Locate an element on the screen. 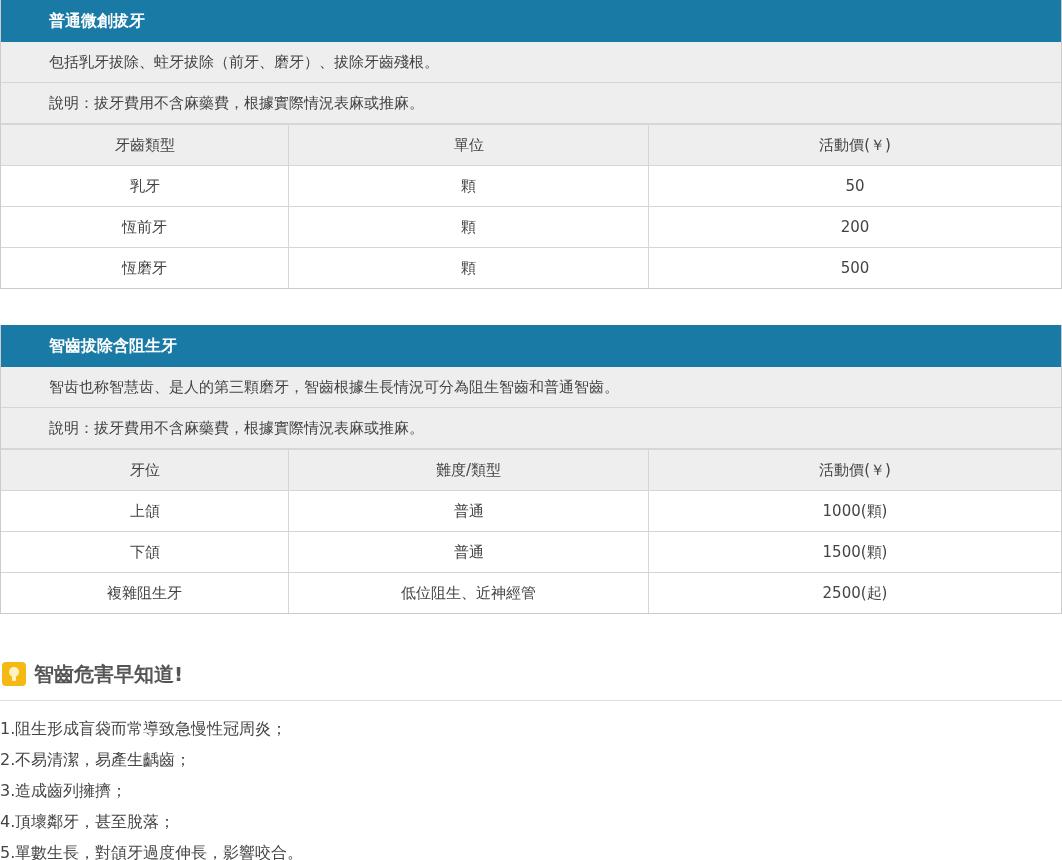  lightbulb-icon is located at coordinates (14, 674).